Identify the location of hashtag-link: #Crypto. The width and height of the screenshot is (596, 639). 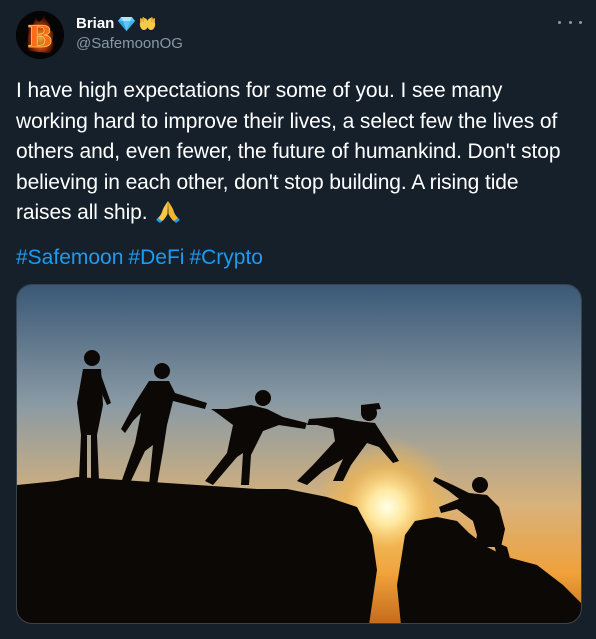
(226, 257).